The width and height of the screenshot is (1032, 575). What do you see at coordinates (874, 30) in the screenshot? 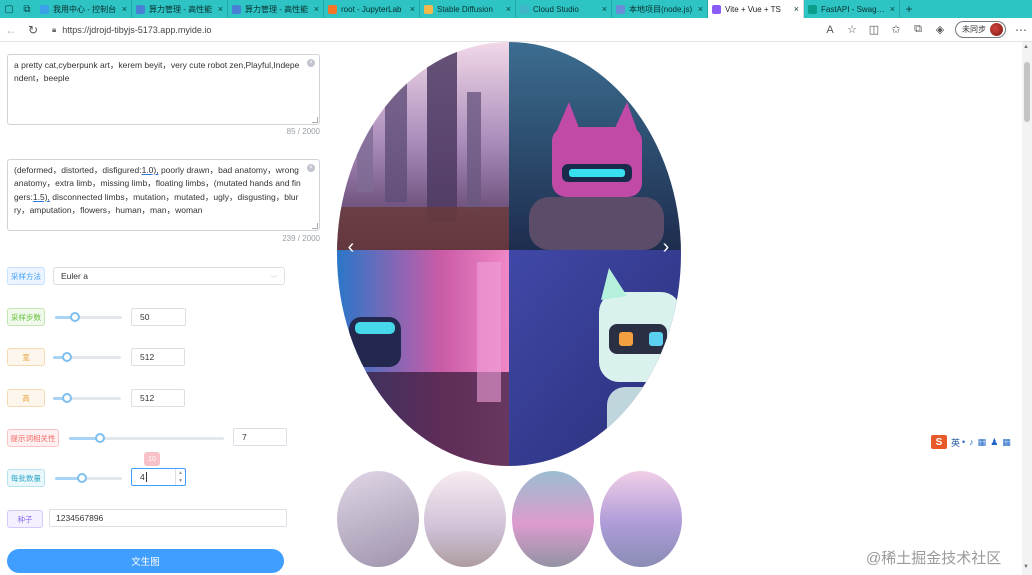
I see `split-screen-icon: ◫` at bounding box center [874, 30].